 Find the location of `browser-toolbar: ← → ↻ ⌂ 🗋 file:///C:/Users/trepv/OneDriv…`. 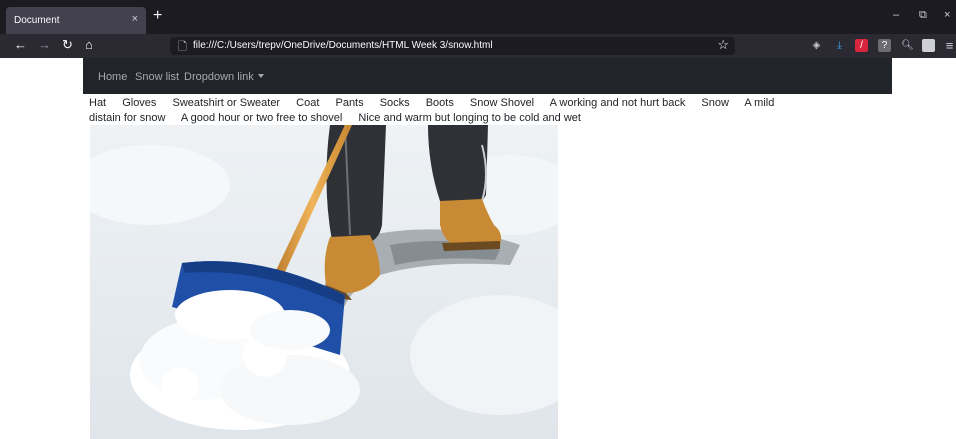

browser-toolbar: ← → ↻ ⌂ 🗋 file:///C:/Users/trepv/OneDriv… is located at coordinates (478, 46).